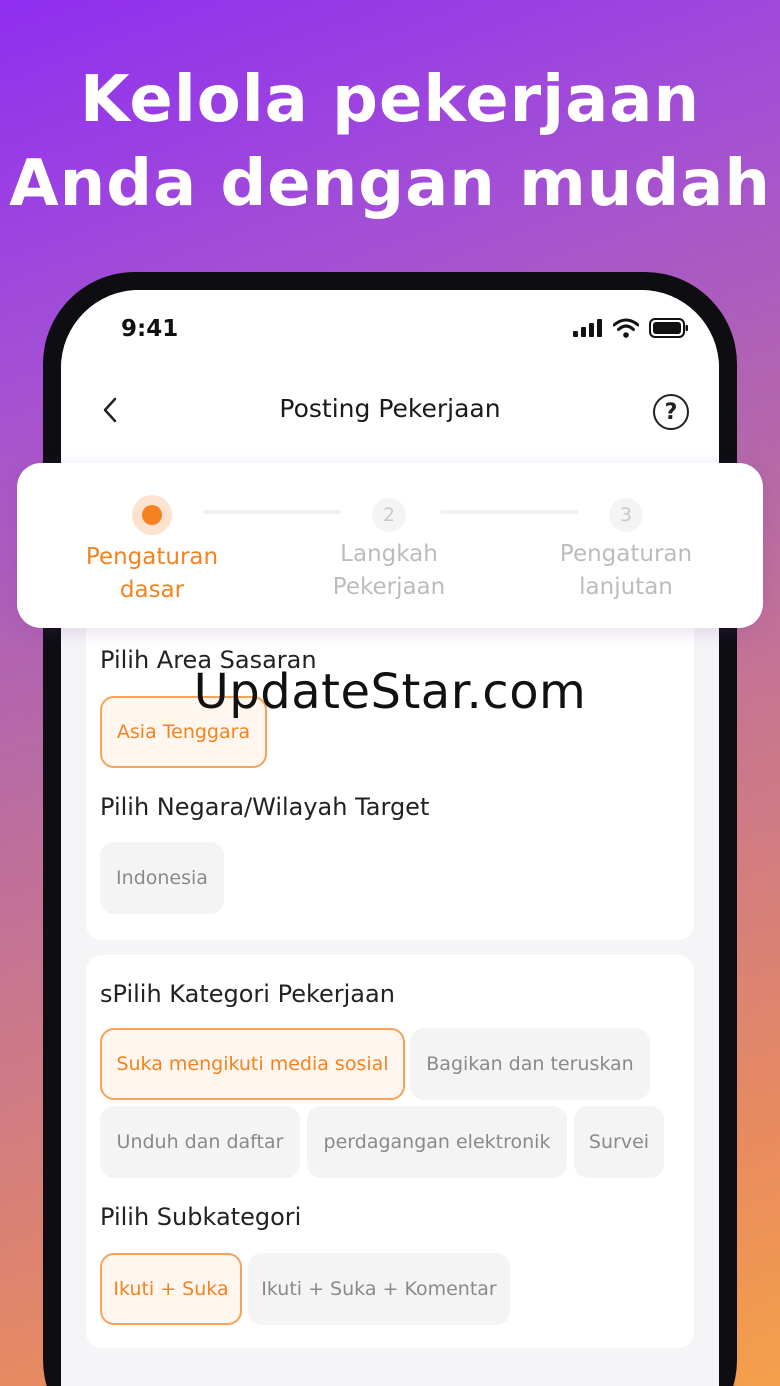 Image resolution: width=780 pixels, height=1386 pixels. I want to click on chip-label: perdagangan elektronik, so click(437, 1142).